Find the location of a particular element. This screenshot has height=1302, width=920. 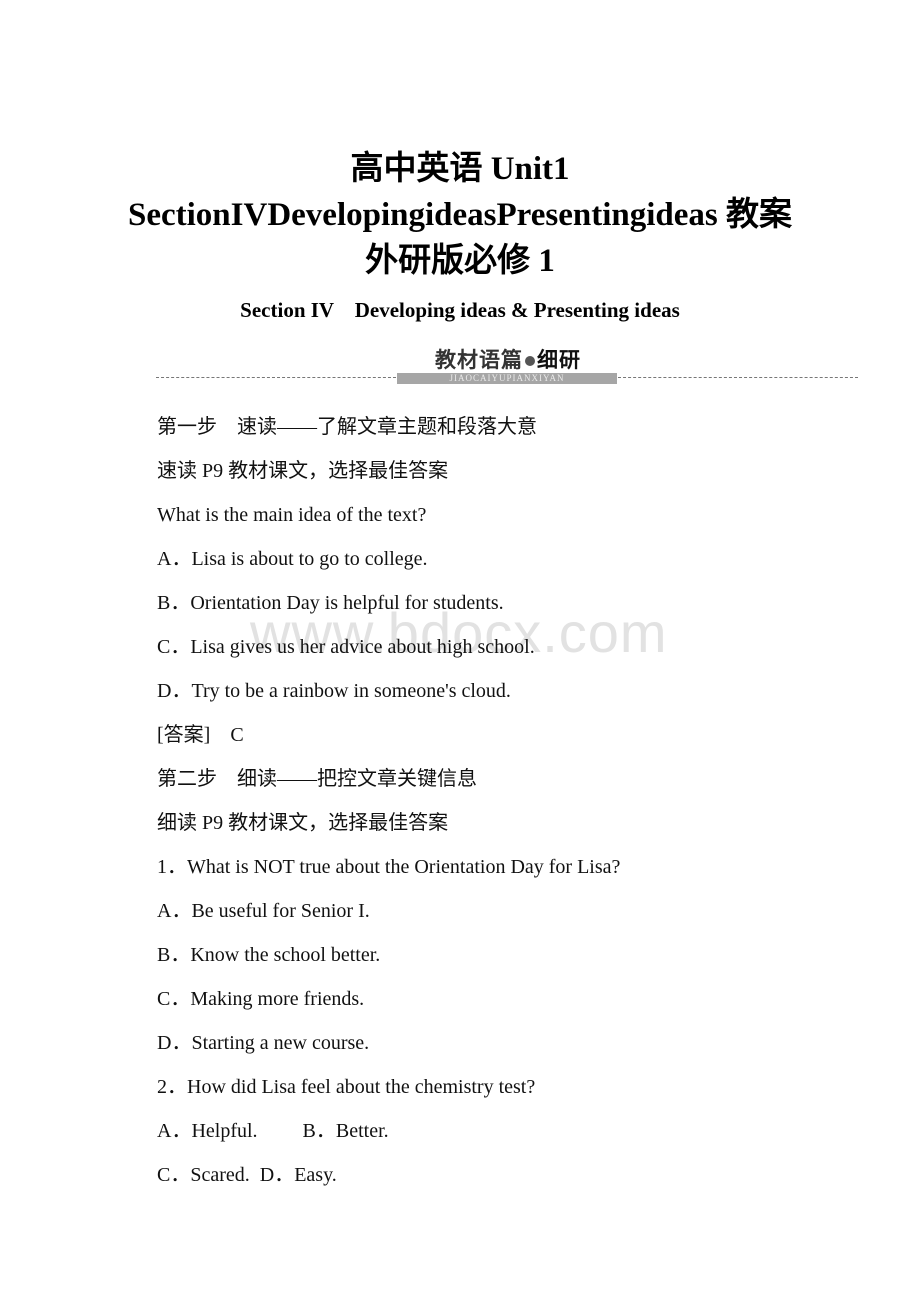

banner-heading-part2: 细研 is located at coordinates (559, 360).